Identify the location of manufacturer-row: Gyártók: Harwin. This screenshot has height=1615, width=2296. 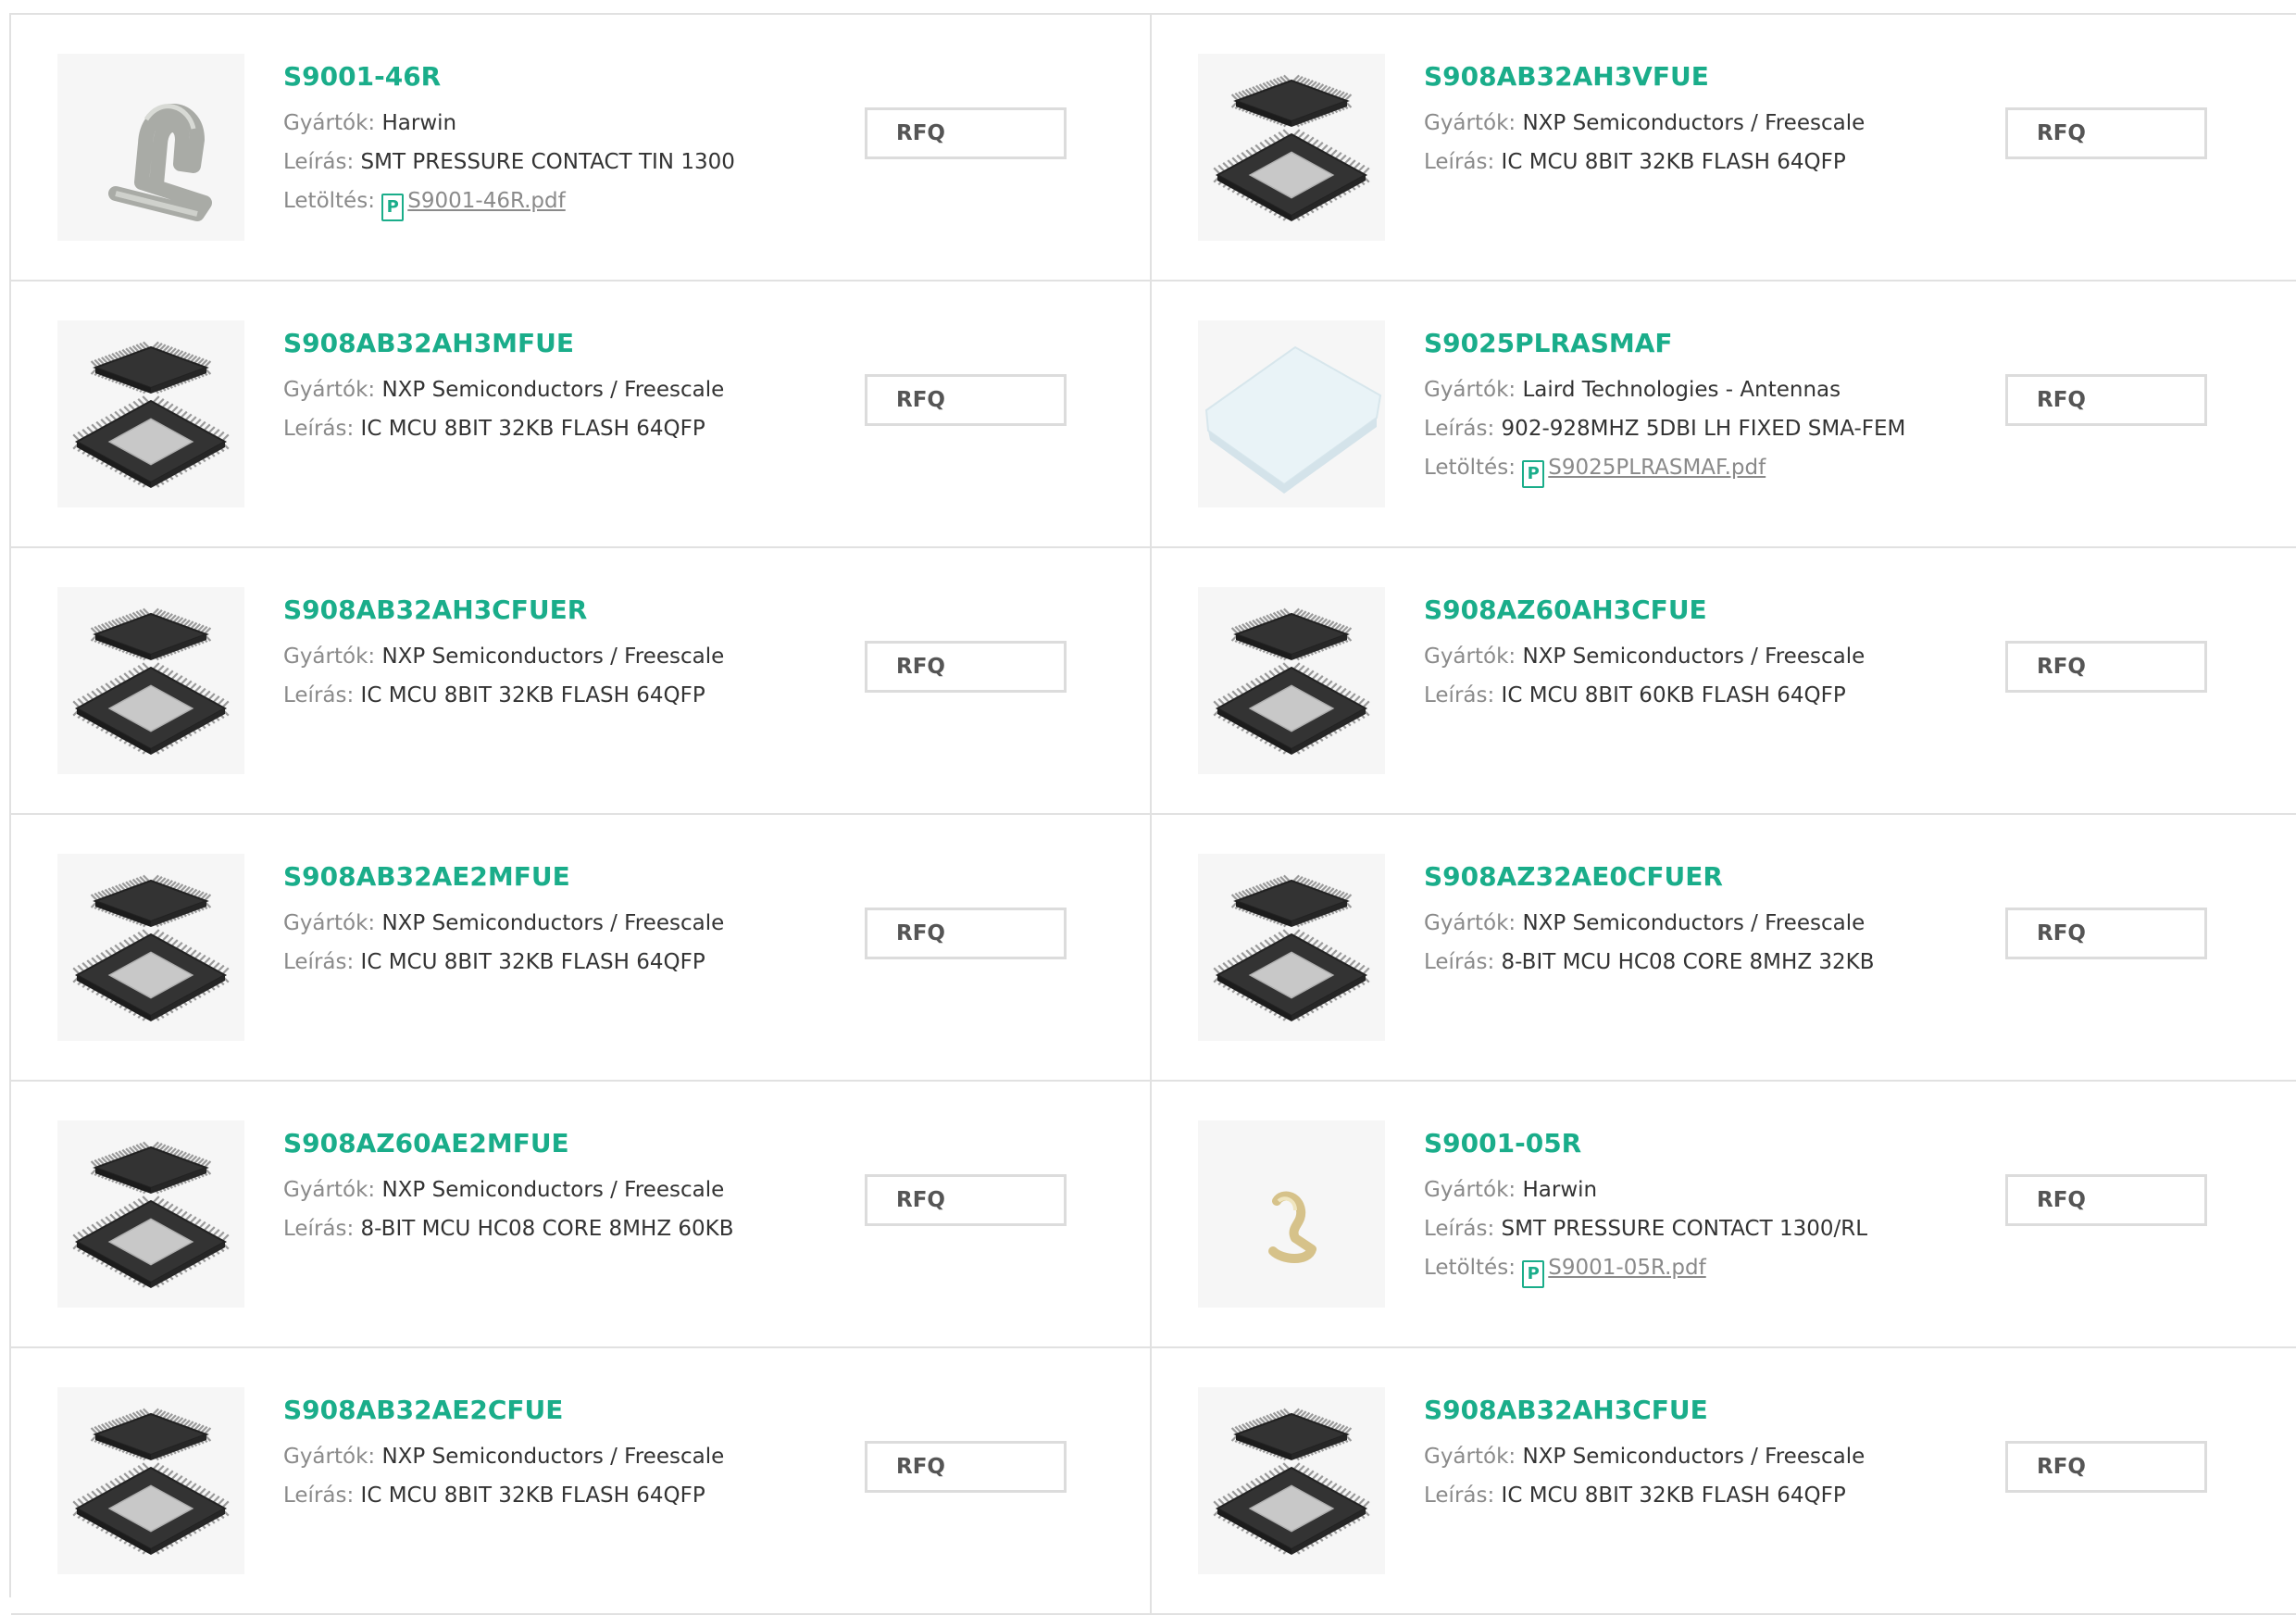
(1645, 1190).